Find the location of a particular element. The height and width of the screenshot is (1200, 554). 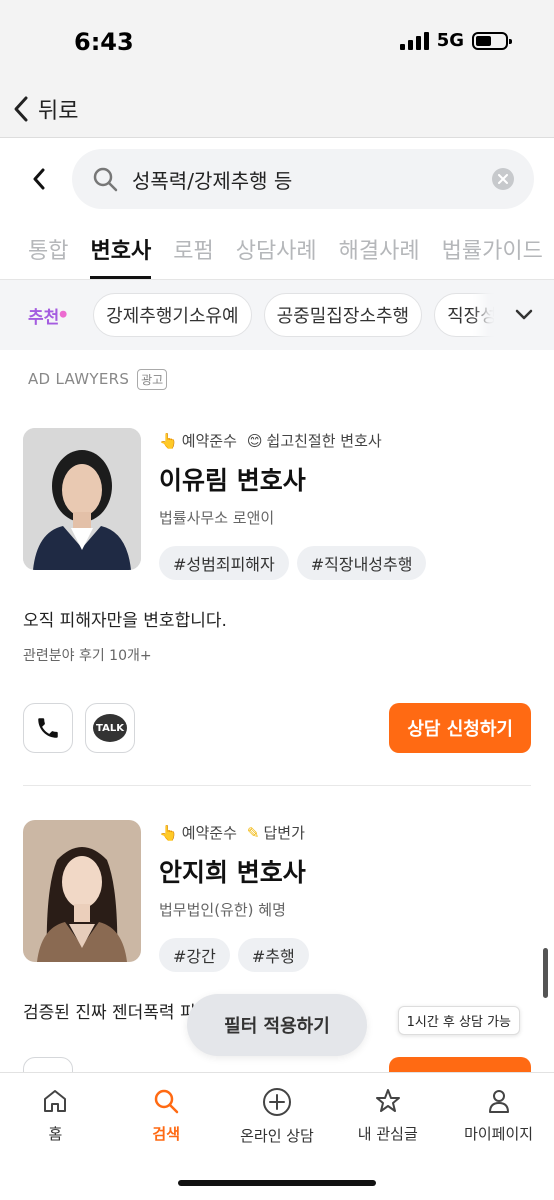

lawyer-reviews: 관련분야 후기 10개+ is located at coordinates (277, 655).